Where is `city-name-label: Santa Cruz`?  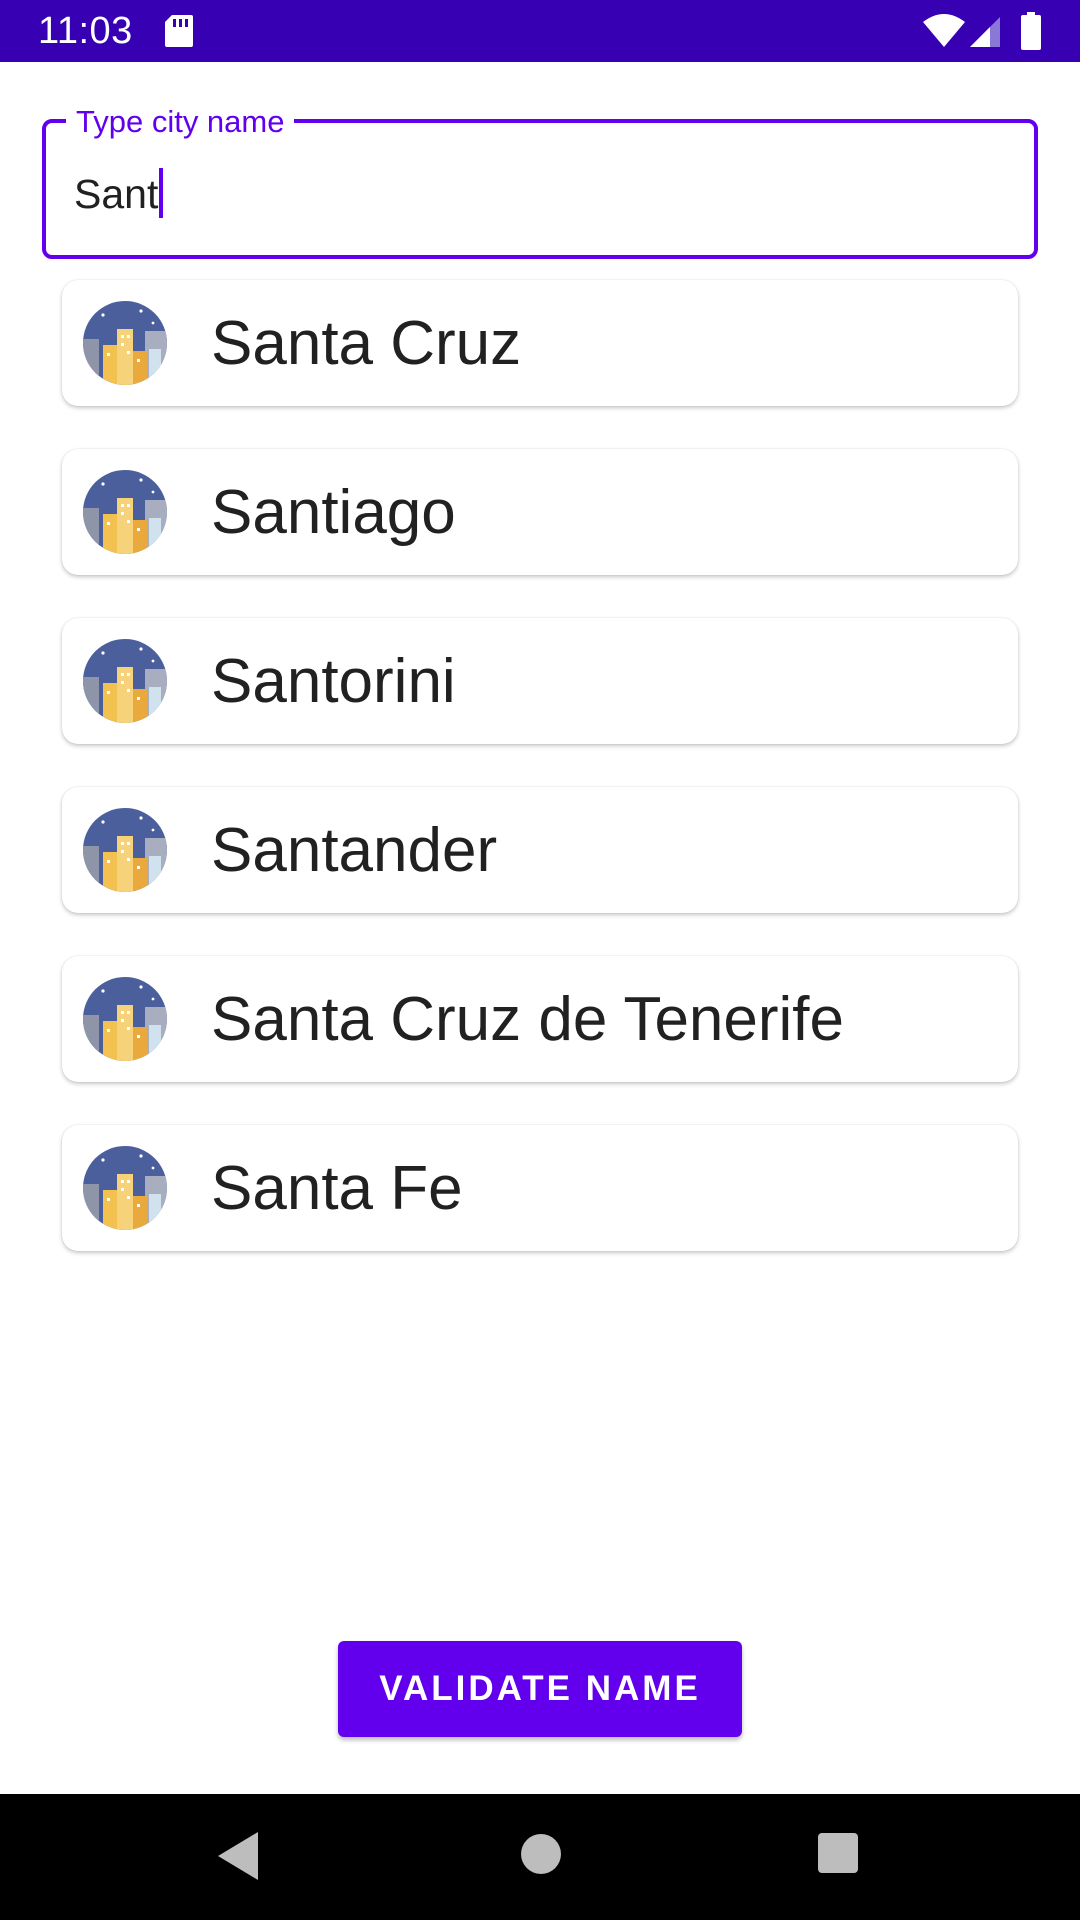
city-name-label: Santa Cruz is located at coordinates (366, 343).